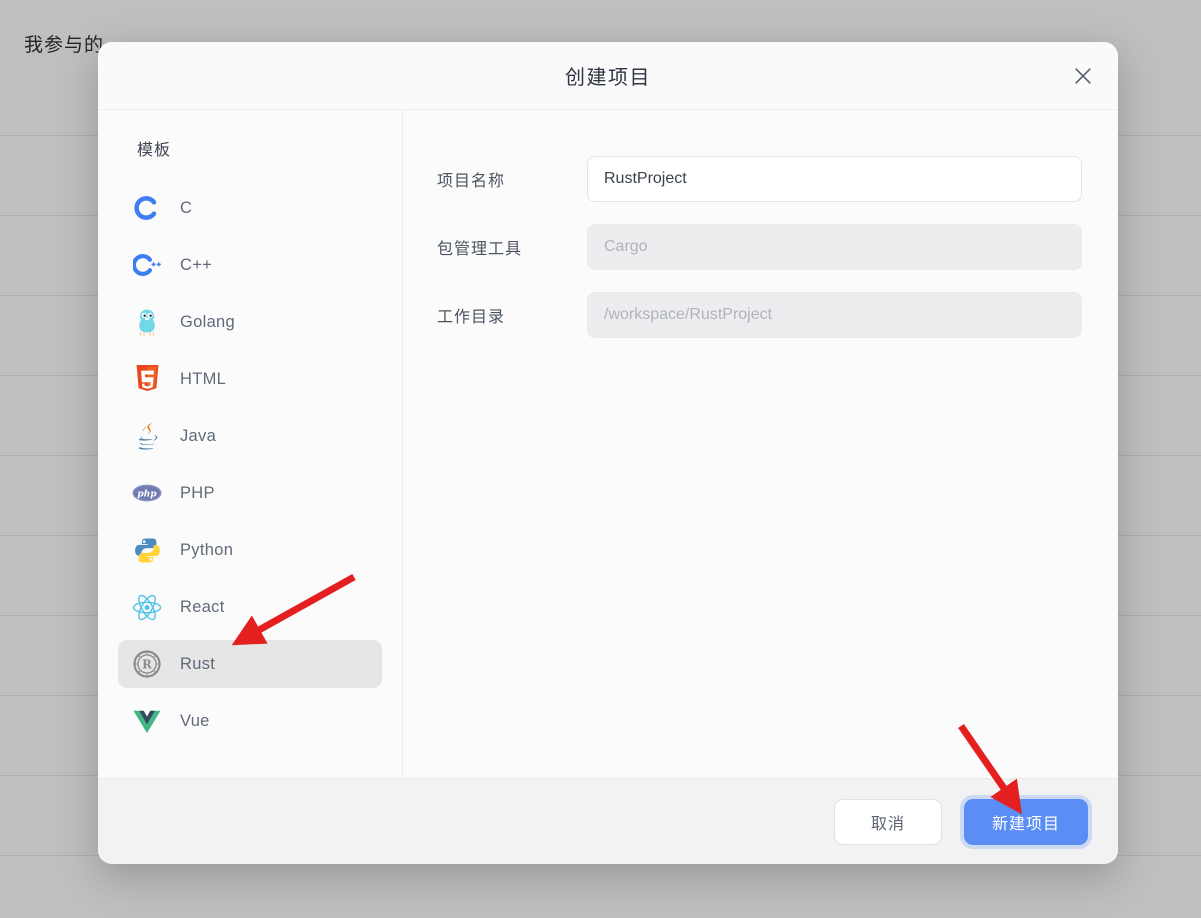 The height and width of the screenshot is (918, 1201). I want to click on template-item-label: Python, so click(207, 549).